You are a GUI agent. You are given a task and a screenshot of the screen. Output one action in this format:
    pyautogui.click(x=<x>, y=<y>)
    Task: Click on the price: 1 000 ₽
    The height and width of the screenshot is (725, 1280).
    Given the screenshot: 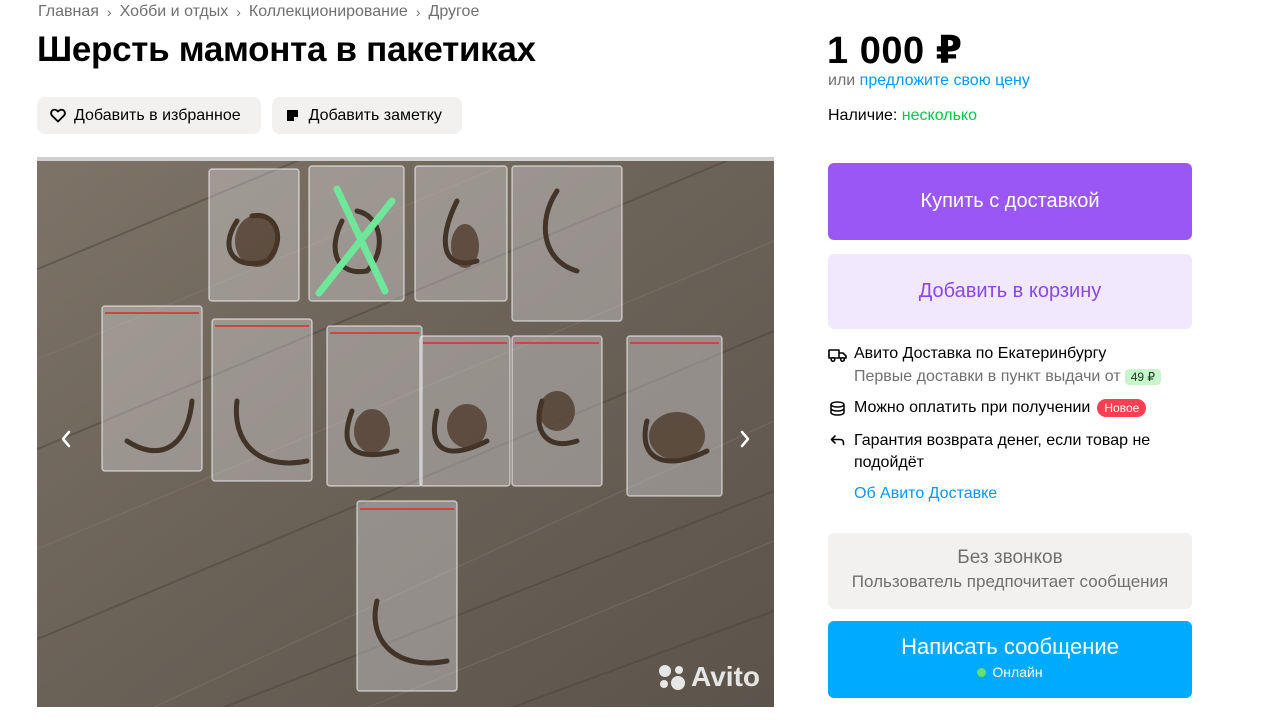 What is the action you would take?
    pyautogui.click(x=895, y=51)
    